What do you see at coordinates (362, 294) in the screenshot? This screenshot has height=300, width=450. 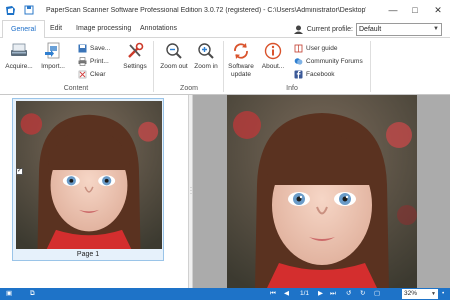 I see `rotate-right-icon: ↻` at bounding box center [362, 294].